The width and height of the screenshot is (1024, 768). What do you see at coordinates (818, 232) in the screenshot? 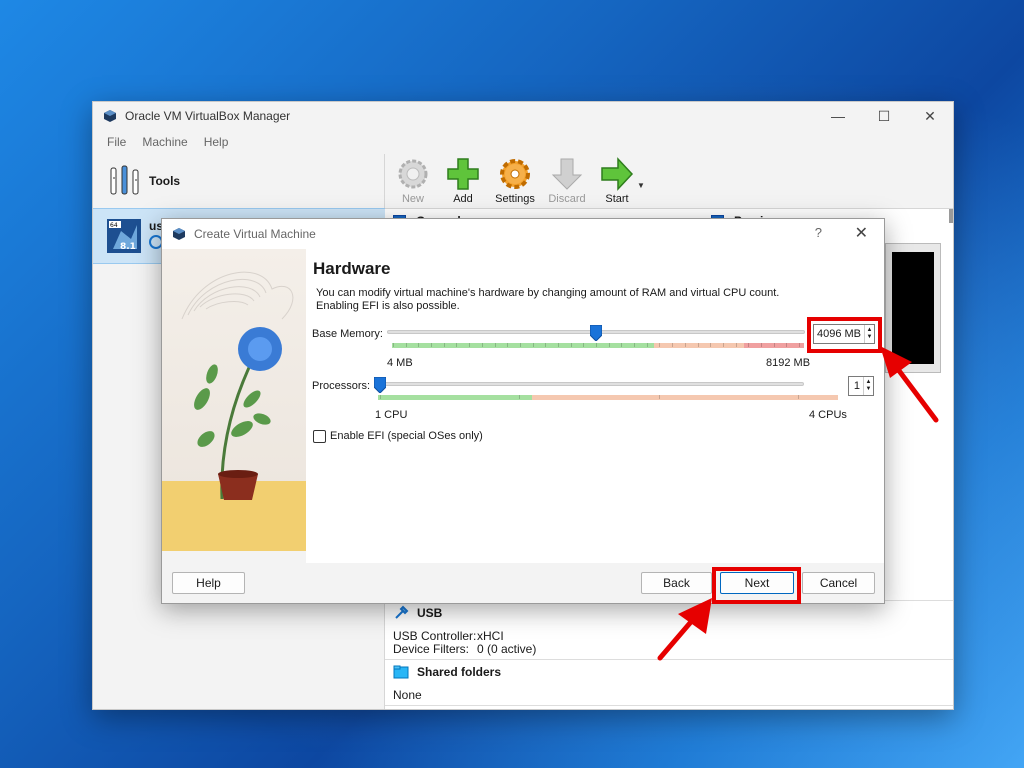
I see `context-help-button: ?` at bounding box center [818, 232].